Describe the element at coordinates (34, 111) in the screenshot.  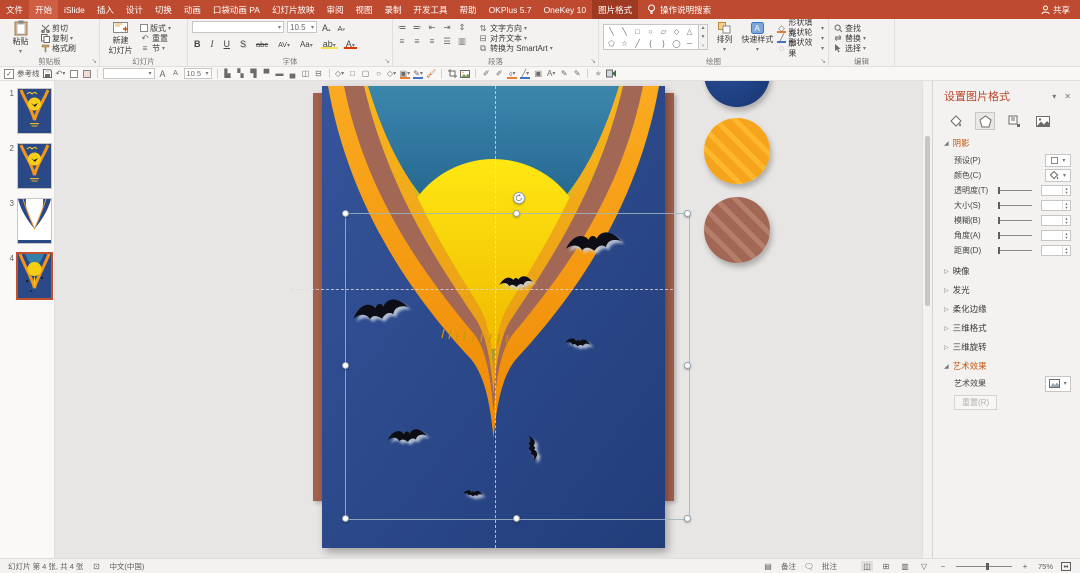
I see `slide-1-thumbnail` at that location.